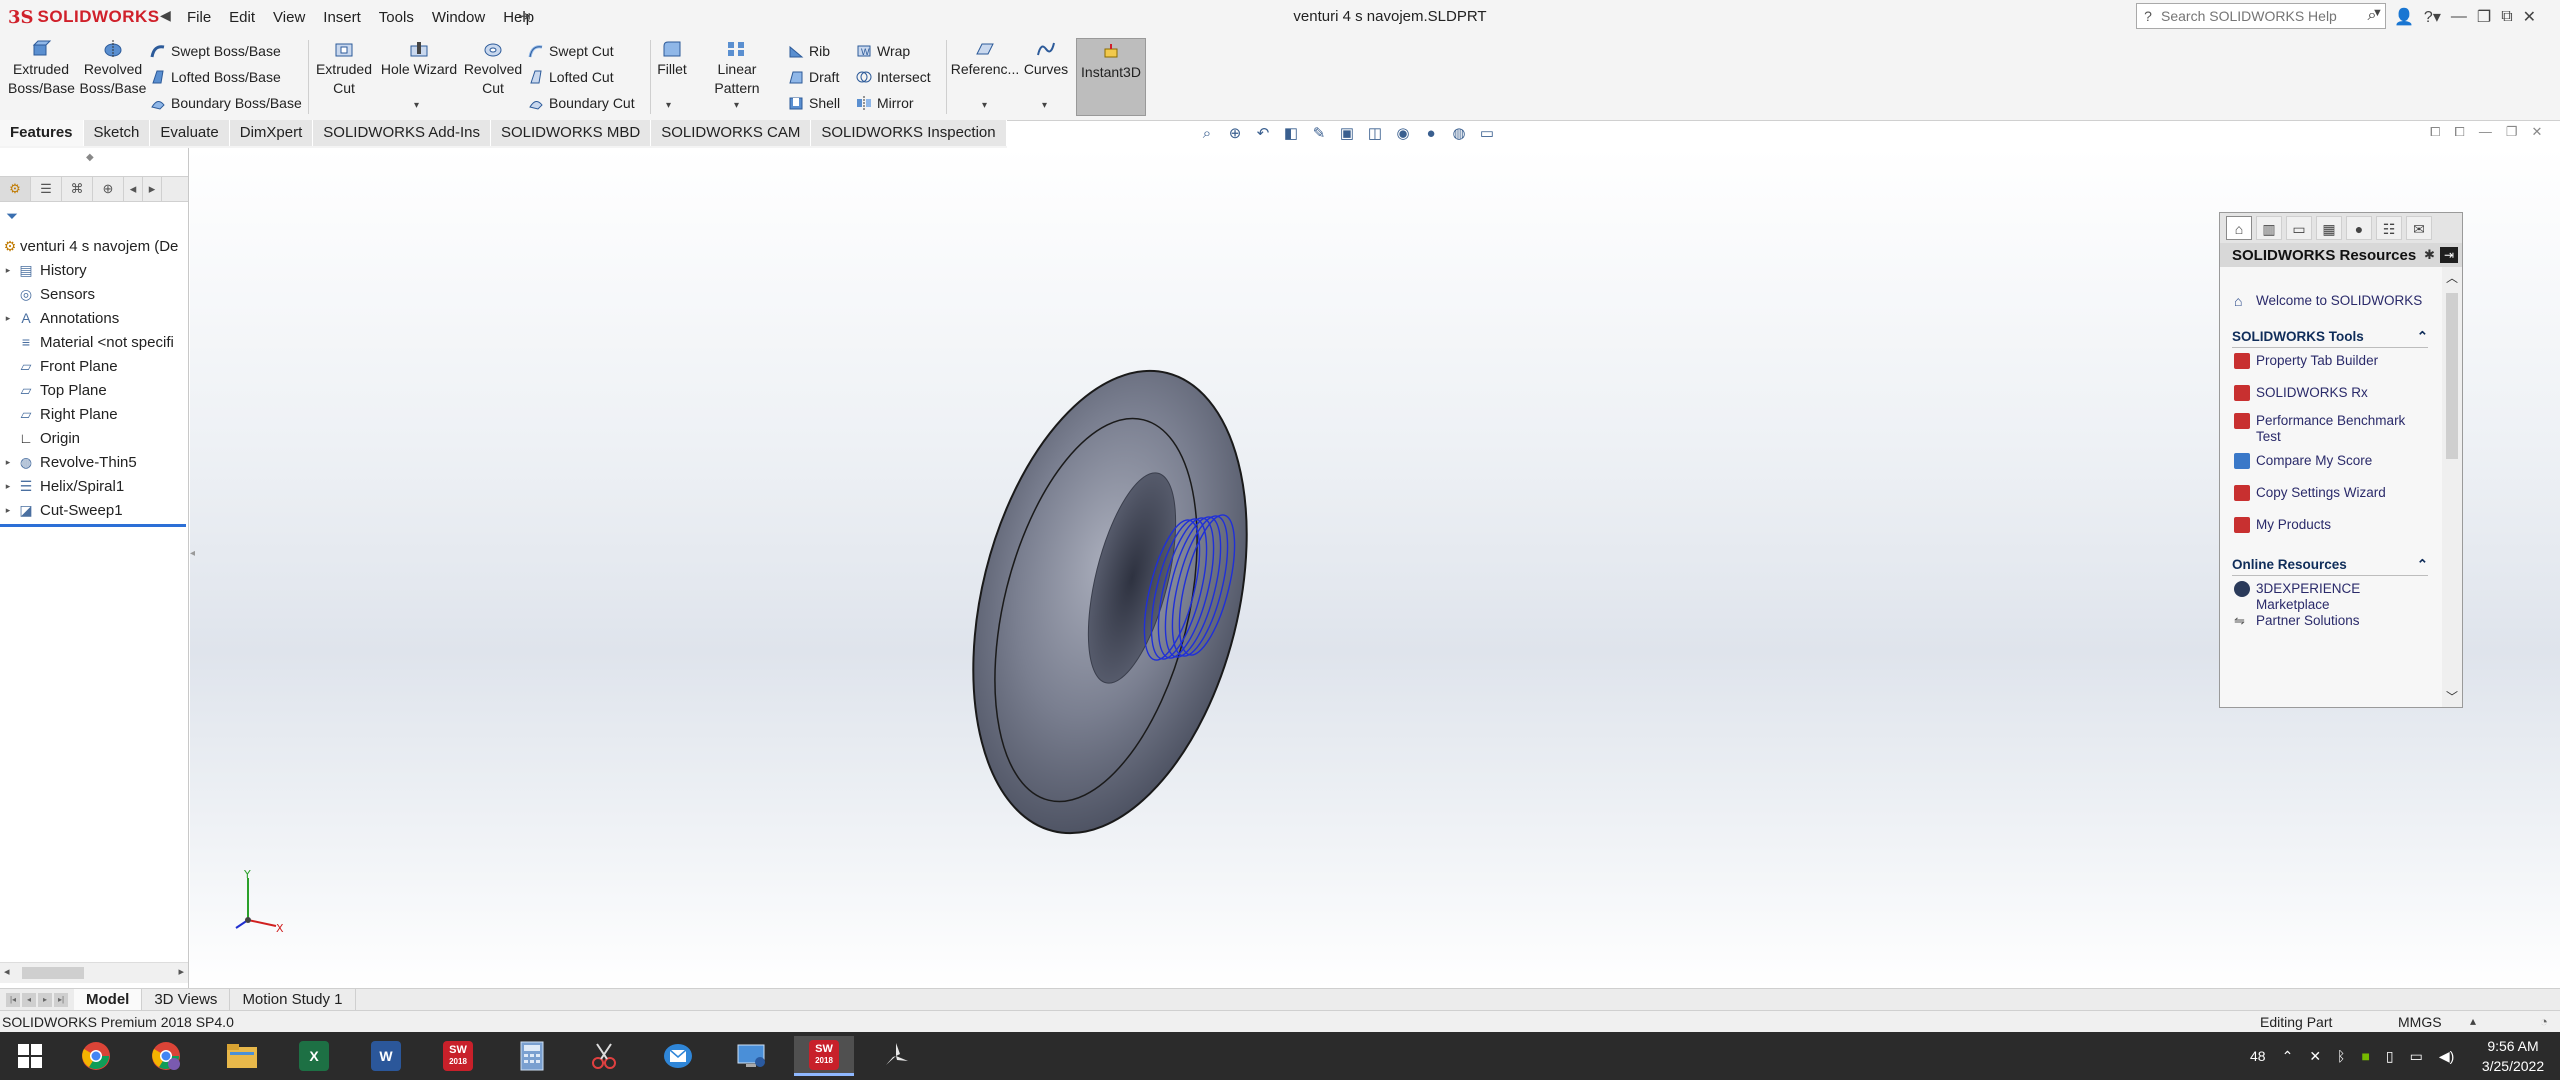 Image resolution: width=2560 pixels, height=1080 pixels. What do you see at coordinates (2332, 621) in the screenshot?
I see `partner-solutions-link: ⇋ Partner Solutions` at bounding box center [2332, 621].